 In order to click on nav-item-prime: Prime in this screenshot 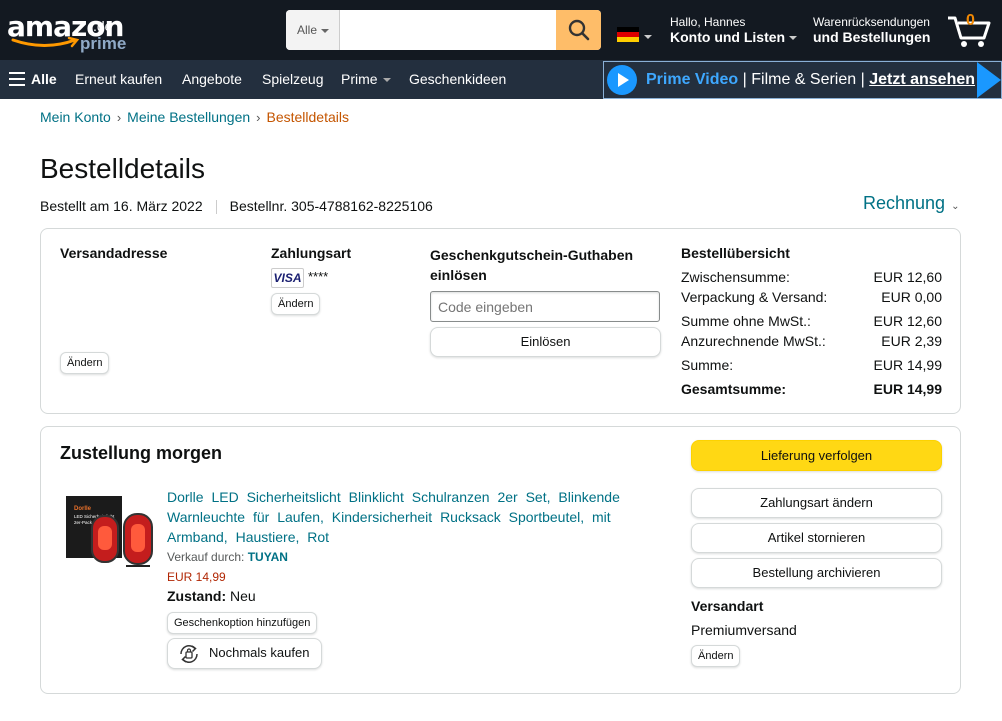, I will do `click(366, 79)`.